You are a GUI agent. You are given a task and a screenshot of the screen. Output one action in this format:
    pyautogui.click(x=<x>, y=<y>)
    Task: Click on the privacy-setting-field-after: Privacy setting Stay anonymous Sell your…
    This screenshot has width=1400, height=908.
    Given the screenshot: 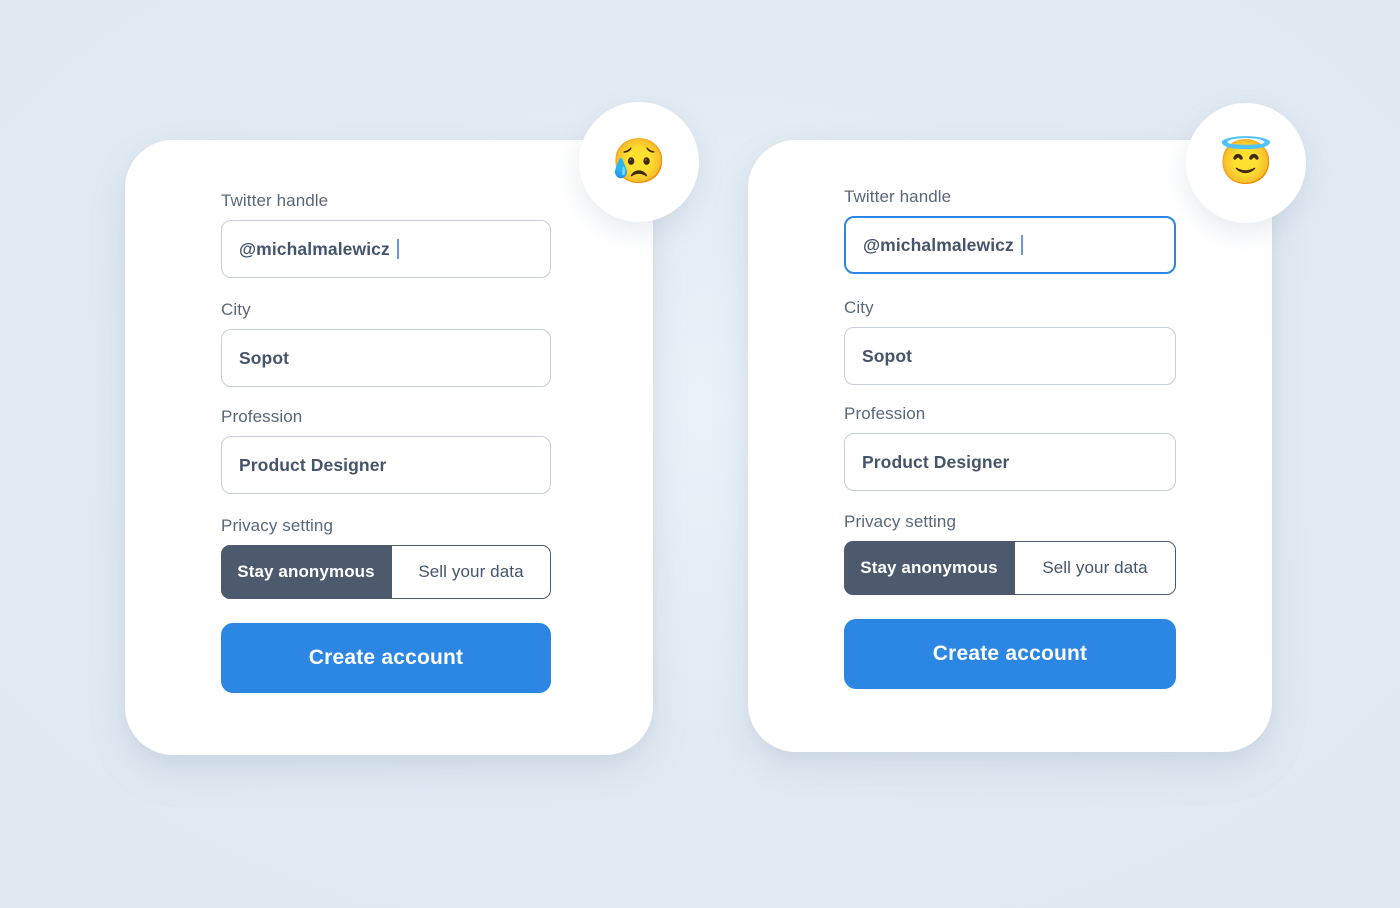 What is the action you would take?
    pyautogui.click(x=1010, y=553)
    